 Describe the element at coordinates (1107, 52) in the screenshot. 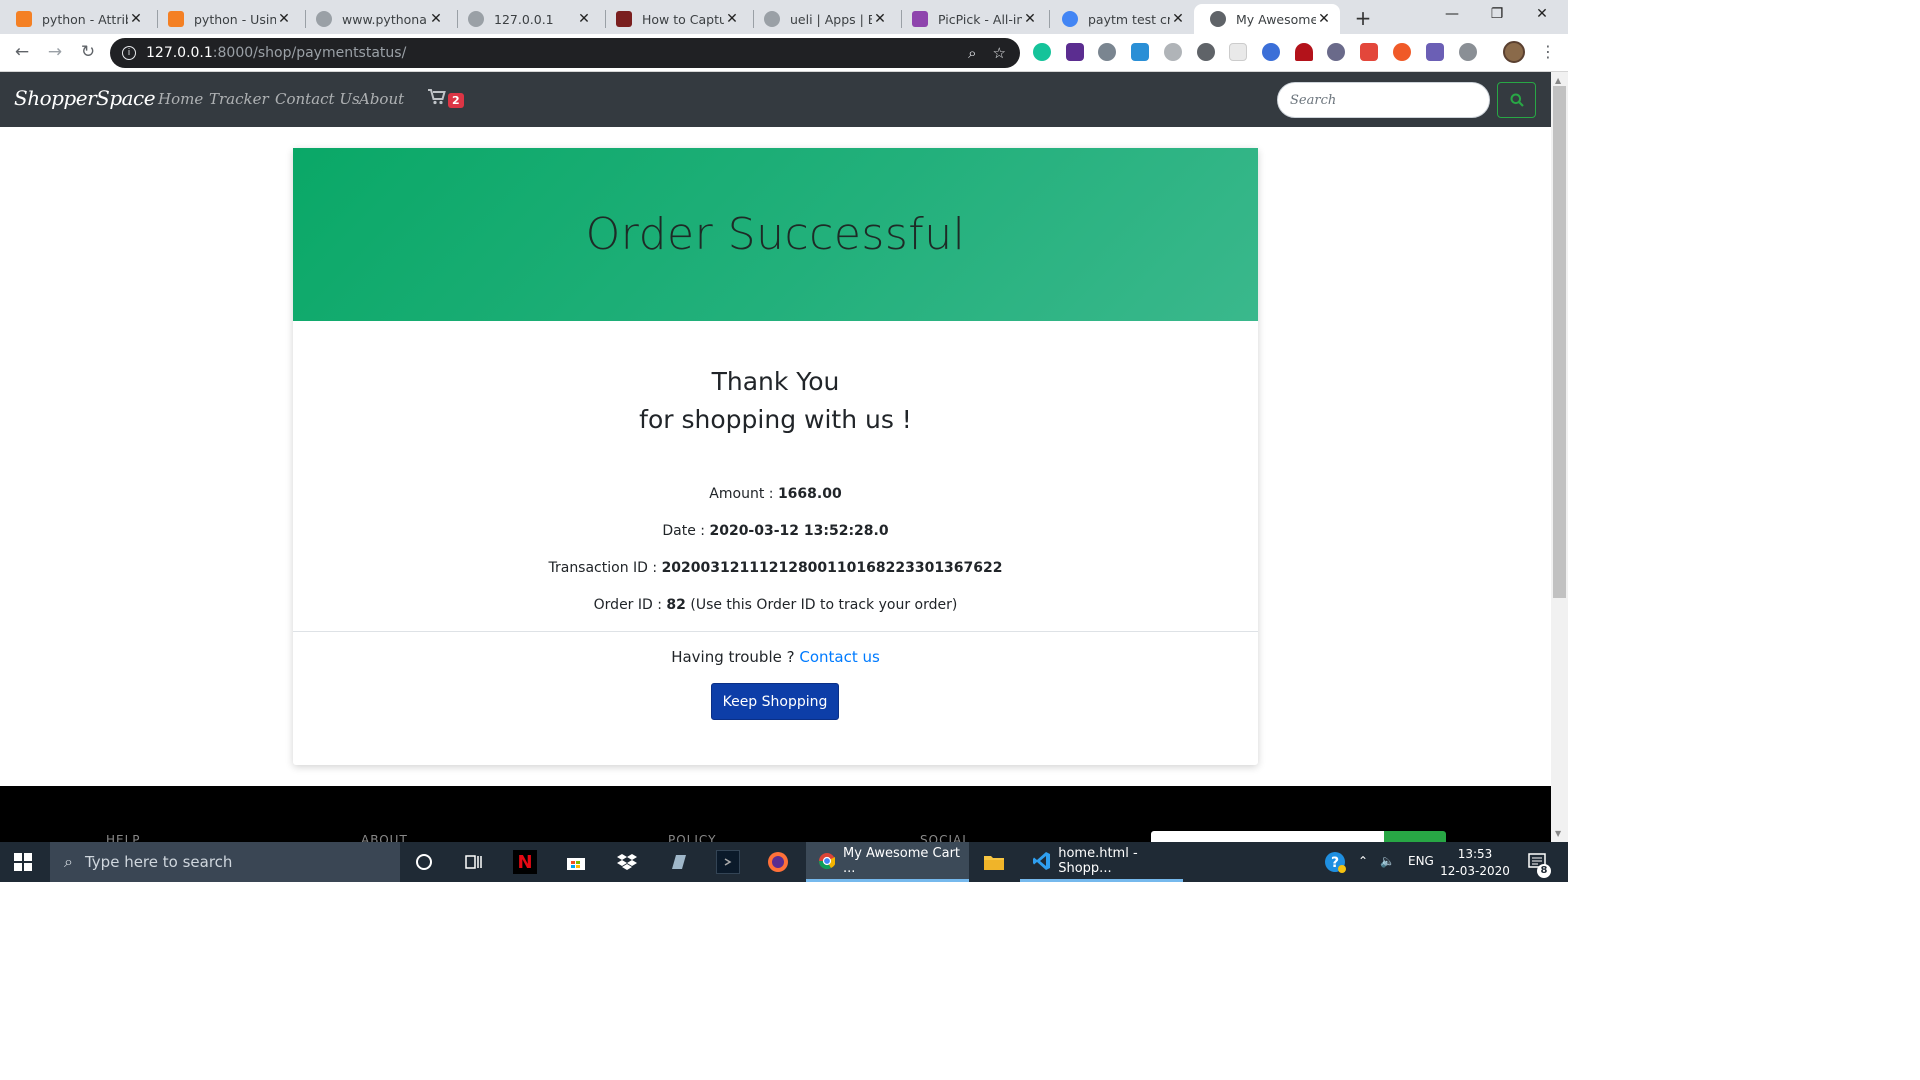

I see `recycle-extension-icon` at that location.